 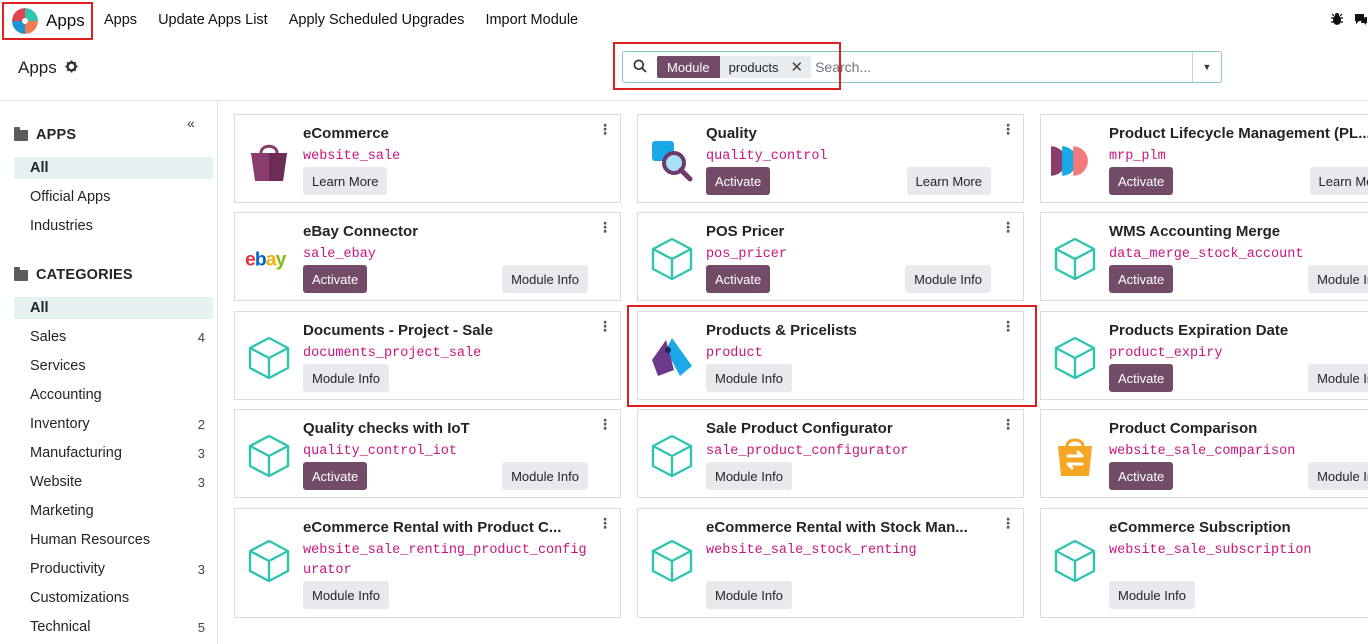 What do you see at coordinates (1361, 20) in the screenshot?
I see `chat-icon` at bounding box center [1361, 20].